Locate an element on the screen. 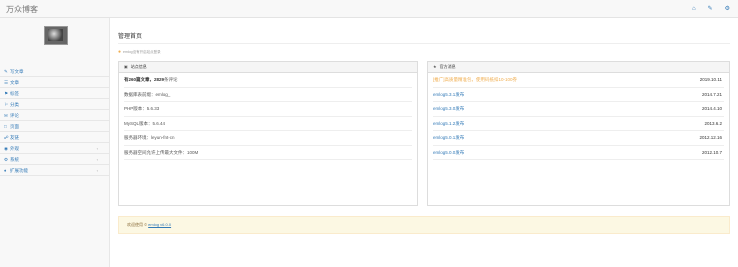  edit-icon: ✎ is located at coordinates (710, 9).